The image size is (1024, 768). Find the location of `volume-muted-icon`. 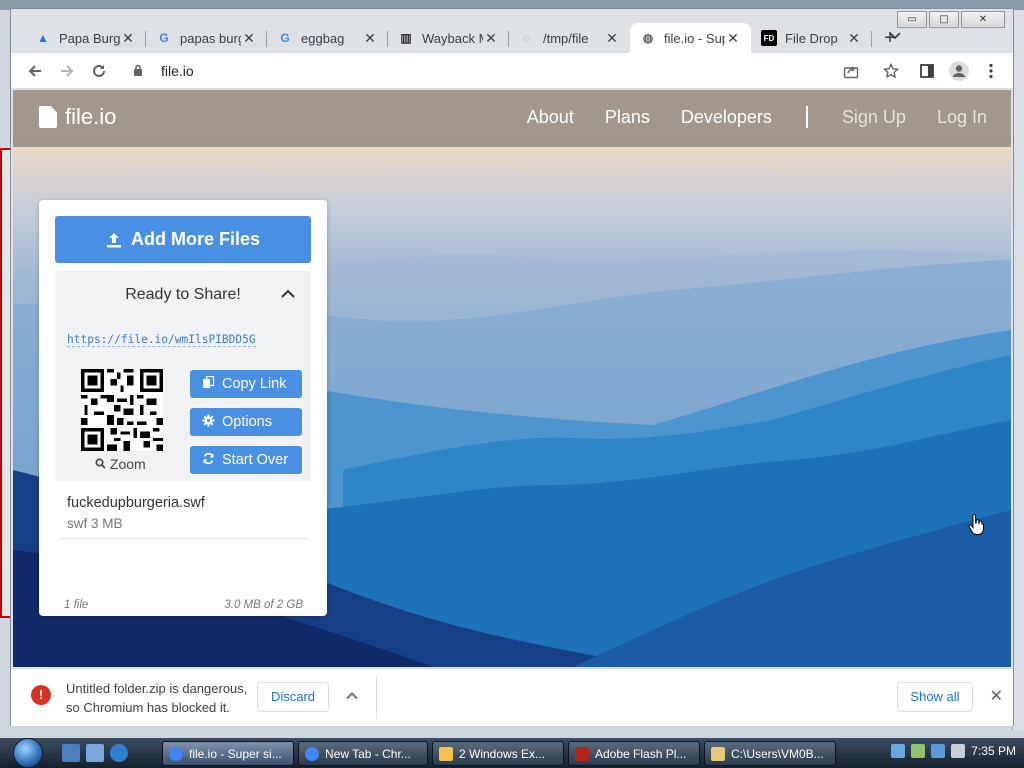

volume-muted-icon is located at coordinates (958, 751).